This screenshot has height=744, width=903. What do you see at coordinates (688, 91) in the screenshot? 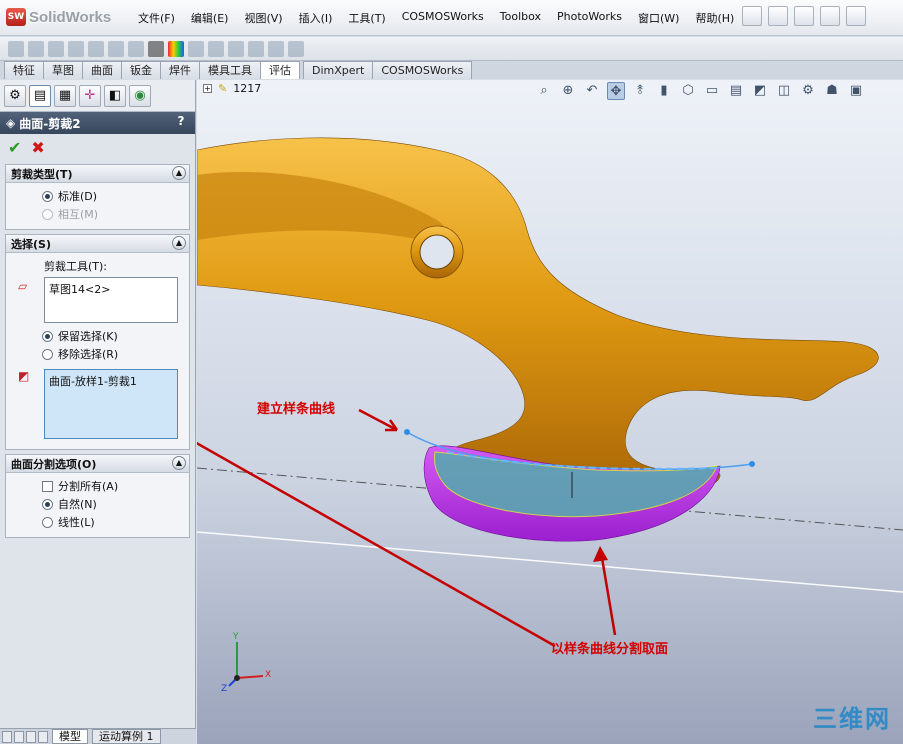
I see `view-orientation-icon: ⬡` at bounding box center [688, 91].